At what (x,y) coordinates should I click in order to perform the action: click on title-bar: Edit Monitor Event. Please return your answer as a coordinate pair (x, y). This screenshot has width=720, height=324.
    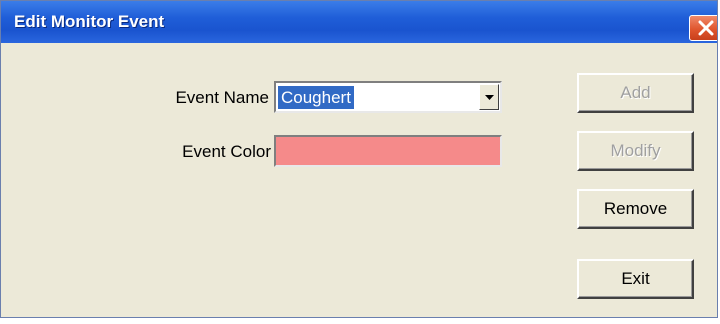
    Looking at the image, I should click on (359, 22).